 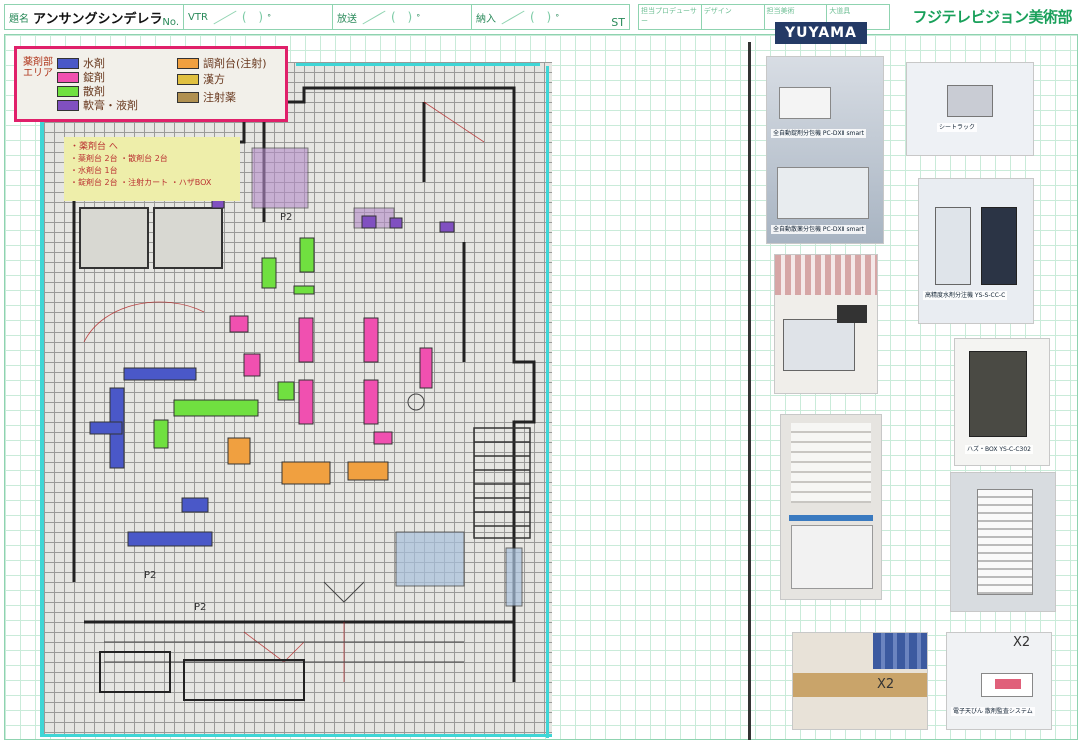 What do you see at coordinates (141, 182) in the screenshot?
I see `note-line: ・錠剤台 2台 ・注射カート ・ハザBOX` at bounding box center [141, 182].